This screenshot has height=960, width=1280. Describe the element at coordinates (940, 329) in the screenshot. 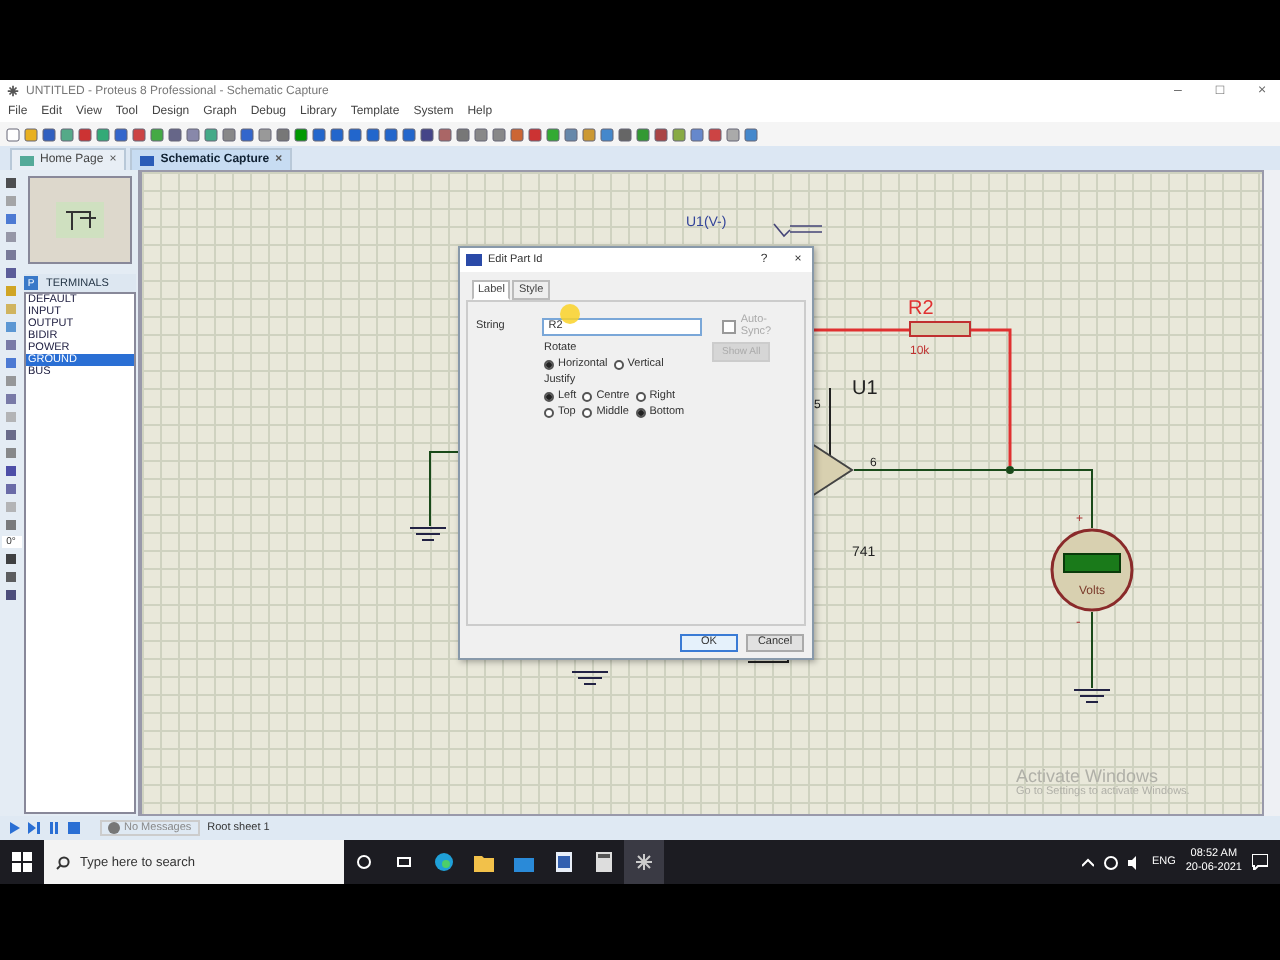

I see `resistor-symbol` at that location.